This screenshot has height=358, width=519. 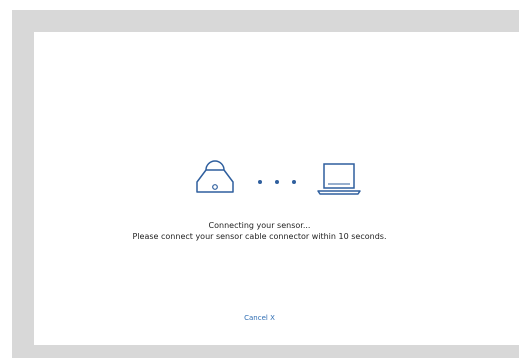 I want to click on cancel-button: Cancel X, so click(x=259, y=318).